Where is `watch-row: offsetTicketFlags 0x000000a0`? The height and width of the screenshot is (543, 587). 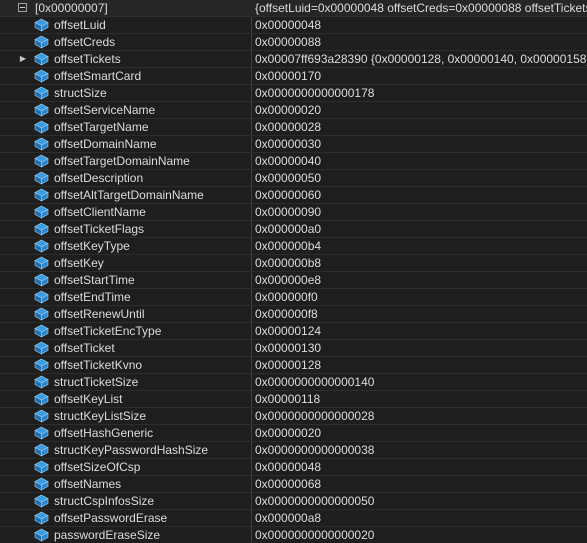
watch-row: offsetTicketFlags 0x000000a0 is located at coordinates (293, 229).